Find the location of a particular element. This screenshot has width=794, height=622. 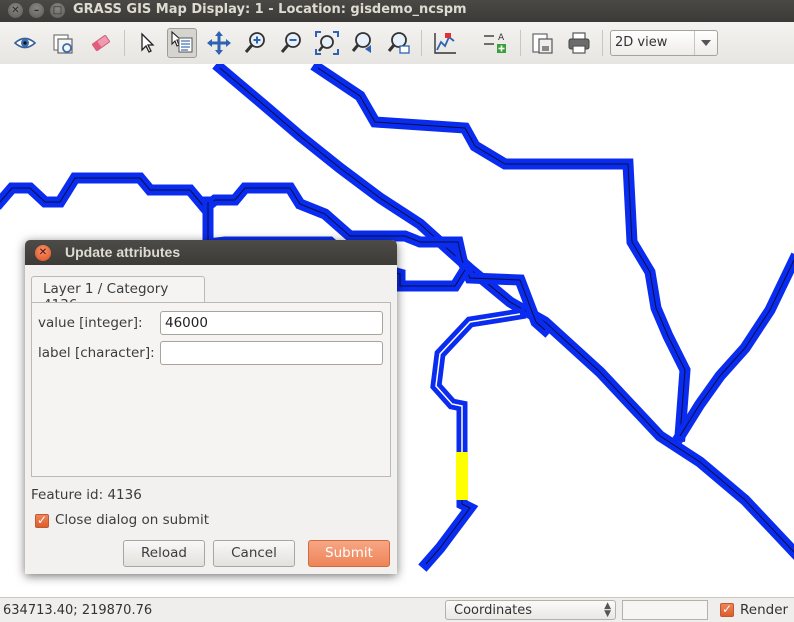

close-on-submit-checkbox: ✓ is located at coordinates (42, 520).